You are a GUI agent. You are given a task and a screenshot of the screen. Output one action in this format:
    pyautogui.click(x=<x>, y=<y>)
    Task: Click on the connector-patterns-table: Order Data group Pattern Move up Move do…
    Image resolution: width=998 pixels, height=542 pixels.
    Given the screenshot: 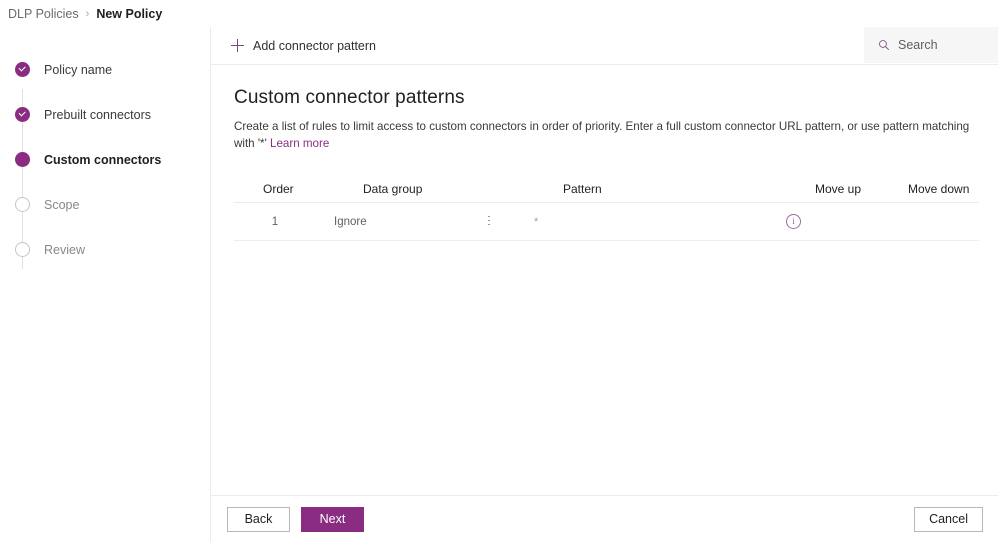 What is the action you would take?
    pyautogui.click(x=606, y=208)
    